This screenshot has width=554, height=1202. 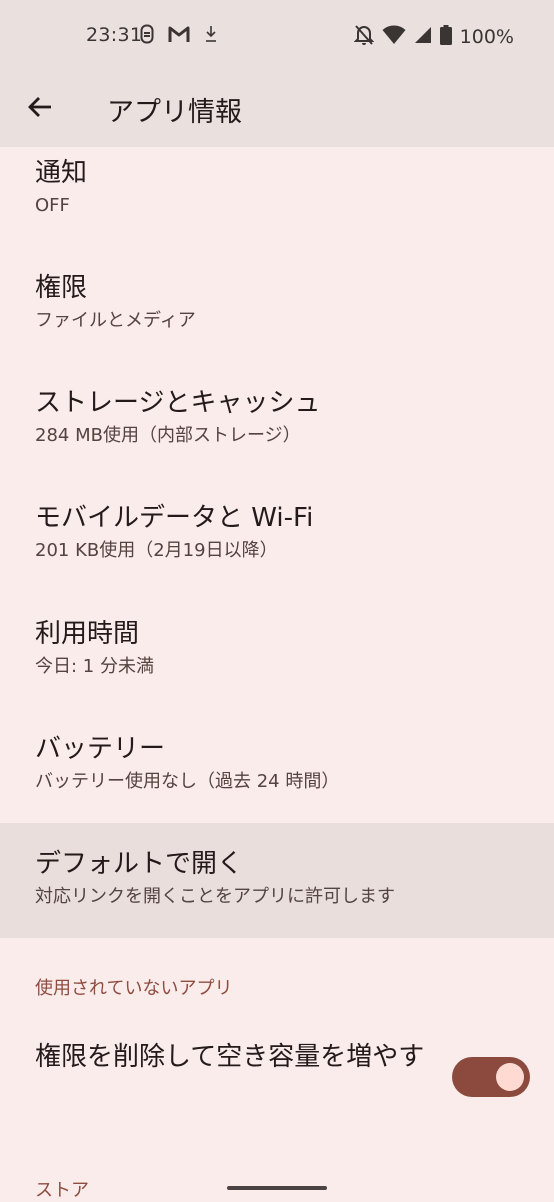 What do you see at coordinates (277, 36) in the screenshot?
I see `status-bar: 23:31 100%` at bounding box center [277, 36].